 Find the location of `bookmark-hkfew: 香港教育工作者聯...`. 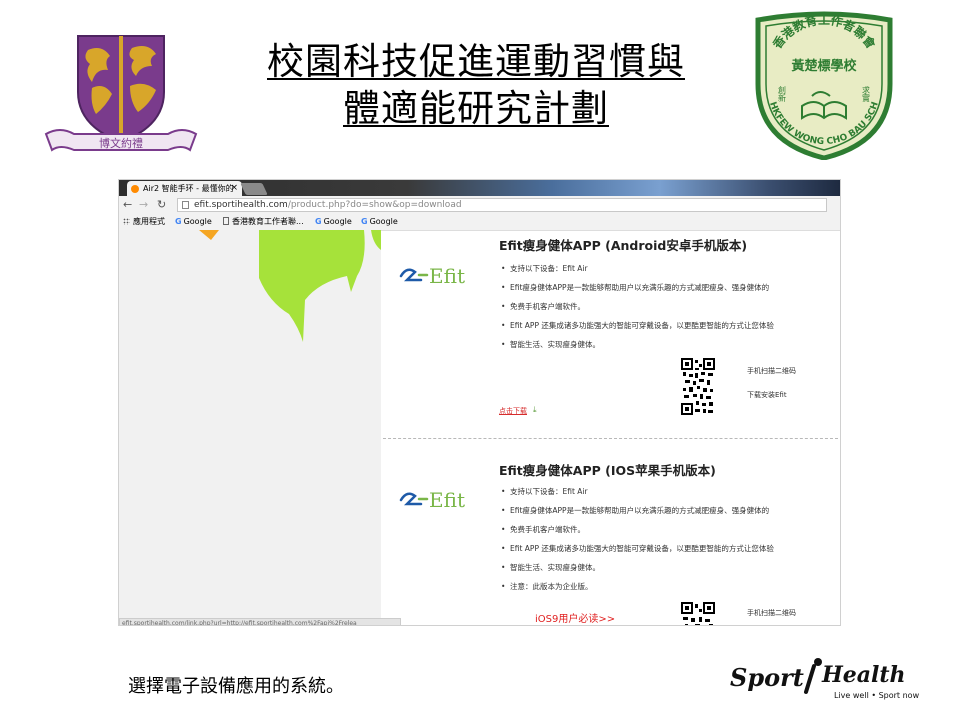

bookmark-hkfew: 香港教育工作者聯... is located at coordinates (263, 222).